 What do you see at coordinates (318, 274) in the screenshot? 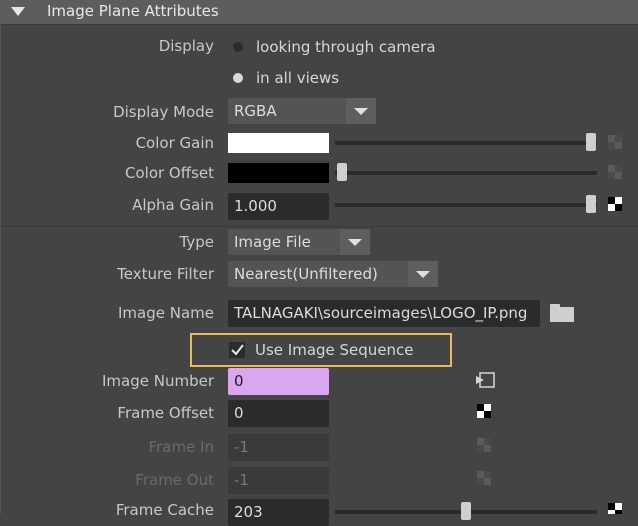
I see `texture-filter-dropdown: Nearest(Unfiltered)` at bounding box center [318, 274].